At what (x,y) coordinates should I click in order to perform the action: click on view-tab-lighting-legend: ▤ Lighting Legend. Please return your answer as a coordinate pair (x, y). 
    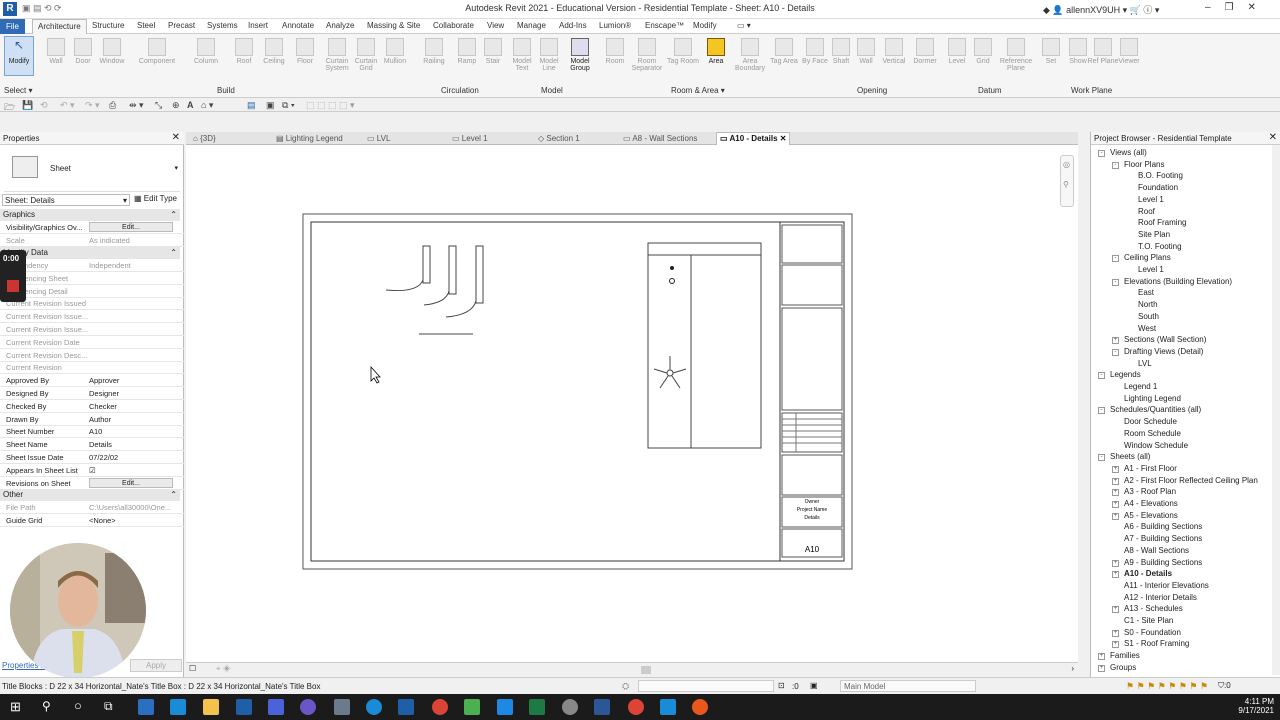
    Looking at the image, I should click on (309, 138).